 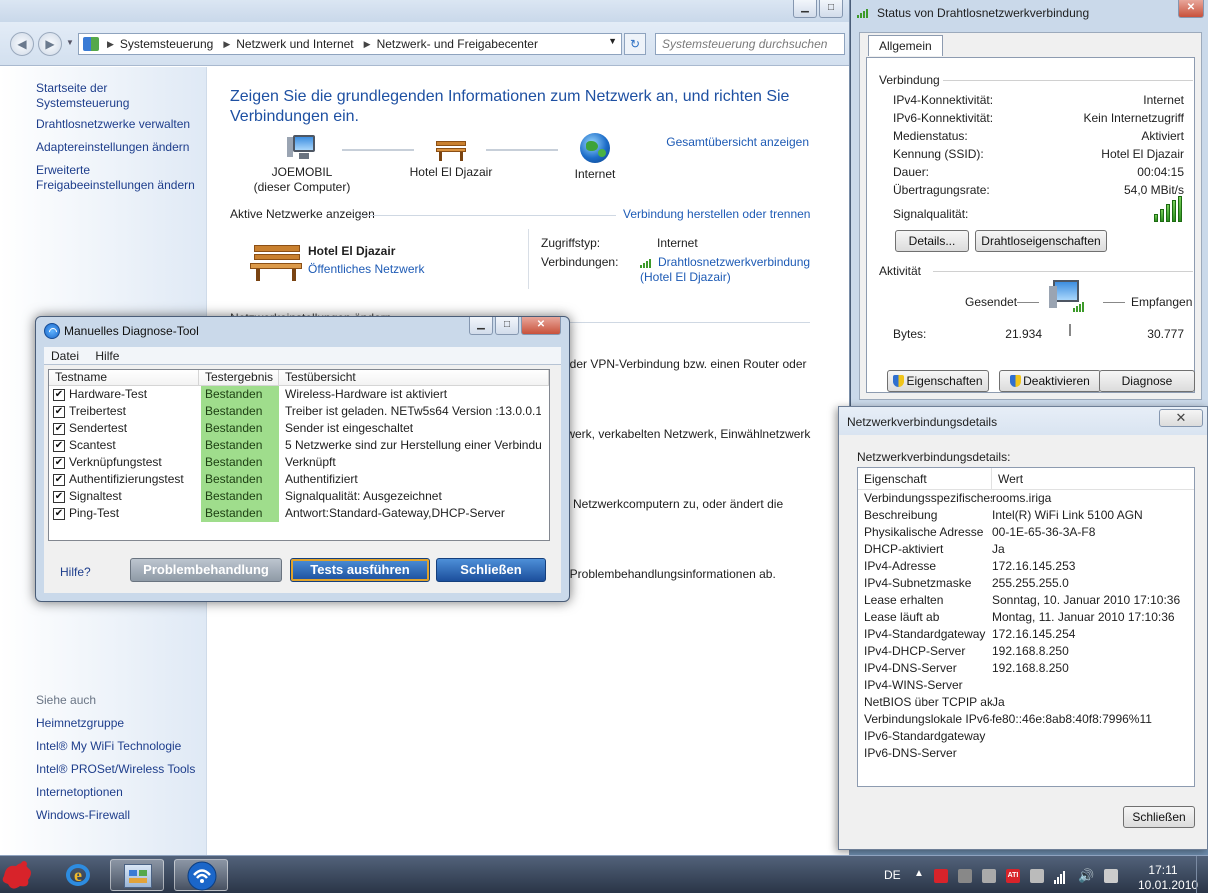 What do you see at coordinates (737, 142) in the screenshot?
I see `full-map-link: Gesamtübersicht anzeigen` at bounding box center [737, 142].